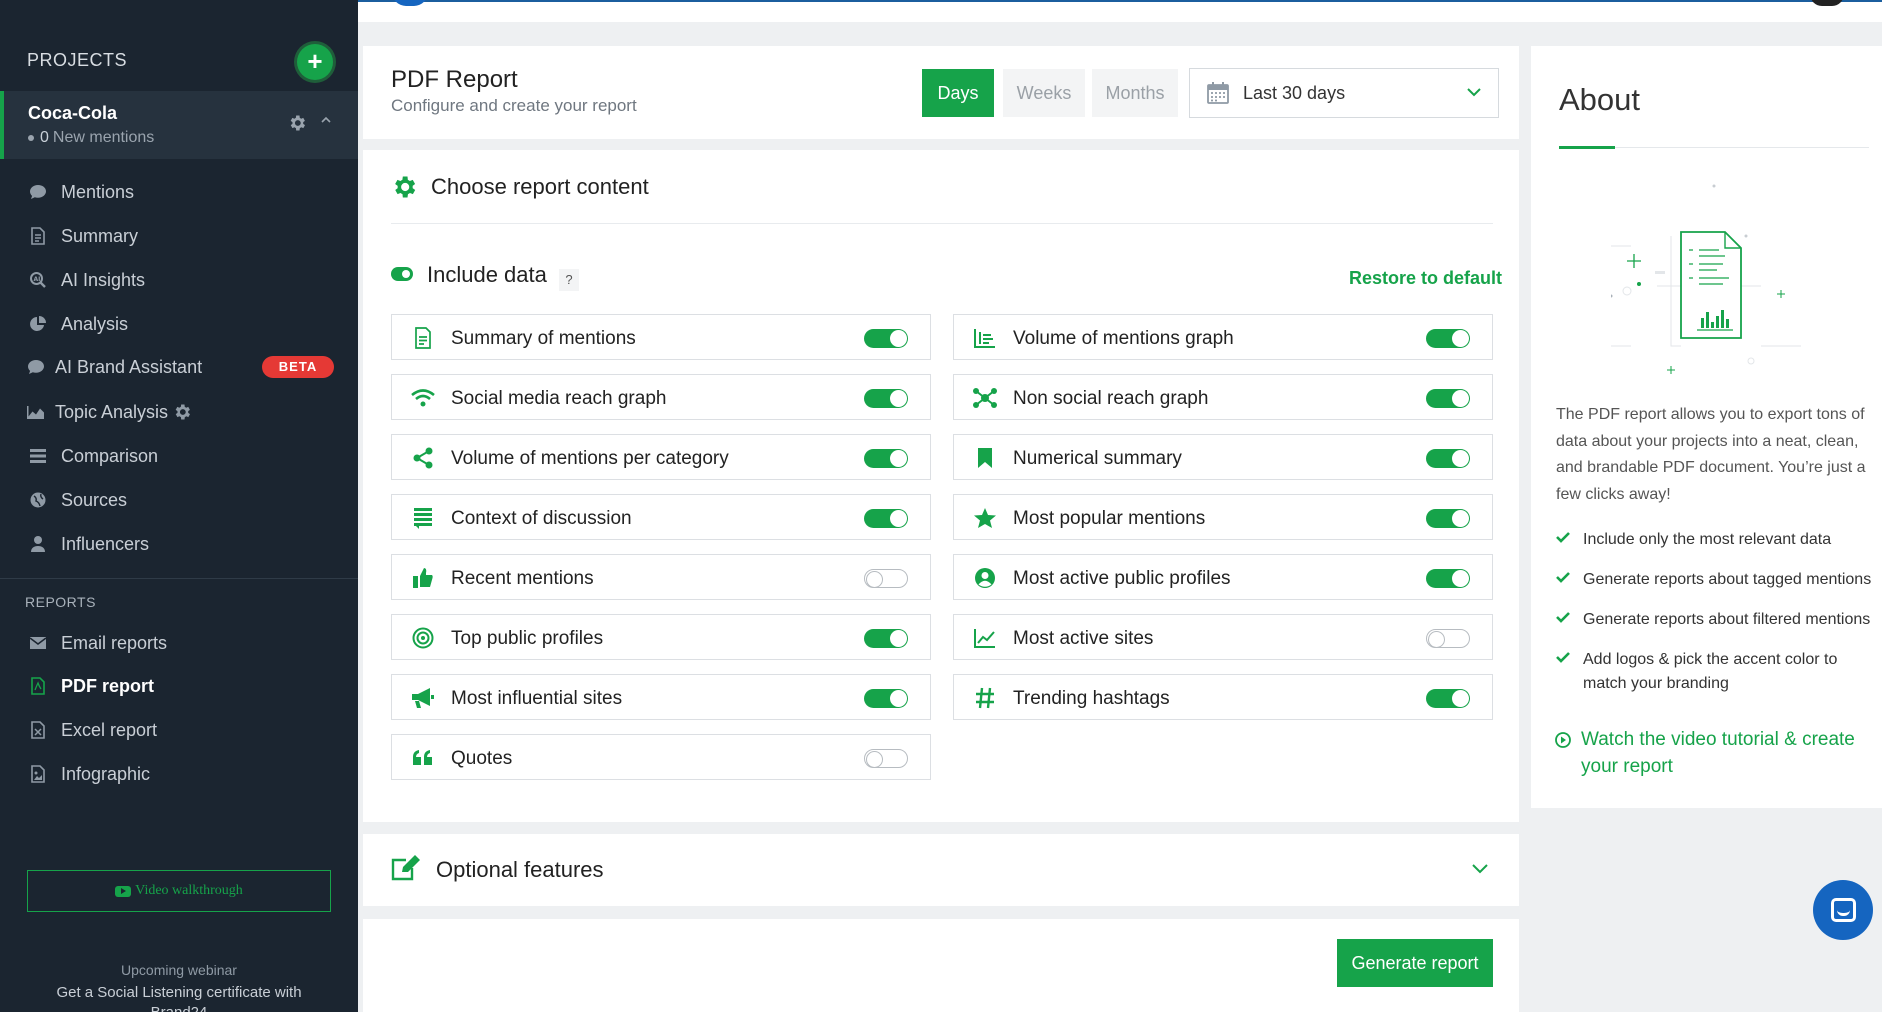 The image size is (1882, 1012). Describe the element at coordinates (98, 191) in the screenshot. I see `sidebar-item-label: Mentions` at that location.